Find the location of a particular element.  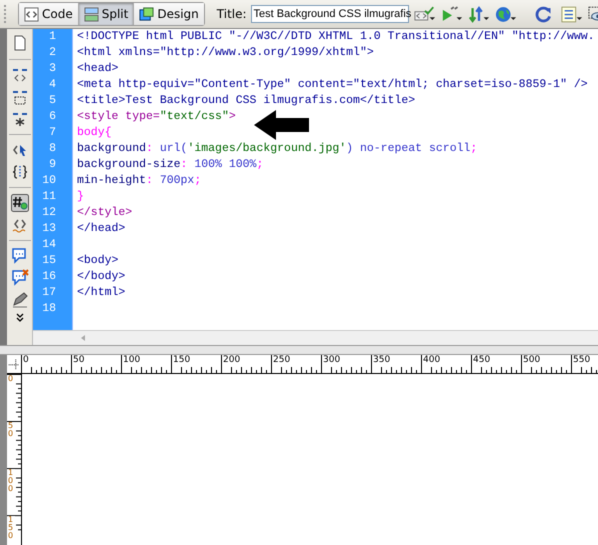

ruler-label: 450 is located at coordinates (481, 360).